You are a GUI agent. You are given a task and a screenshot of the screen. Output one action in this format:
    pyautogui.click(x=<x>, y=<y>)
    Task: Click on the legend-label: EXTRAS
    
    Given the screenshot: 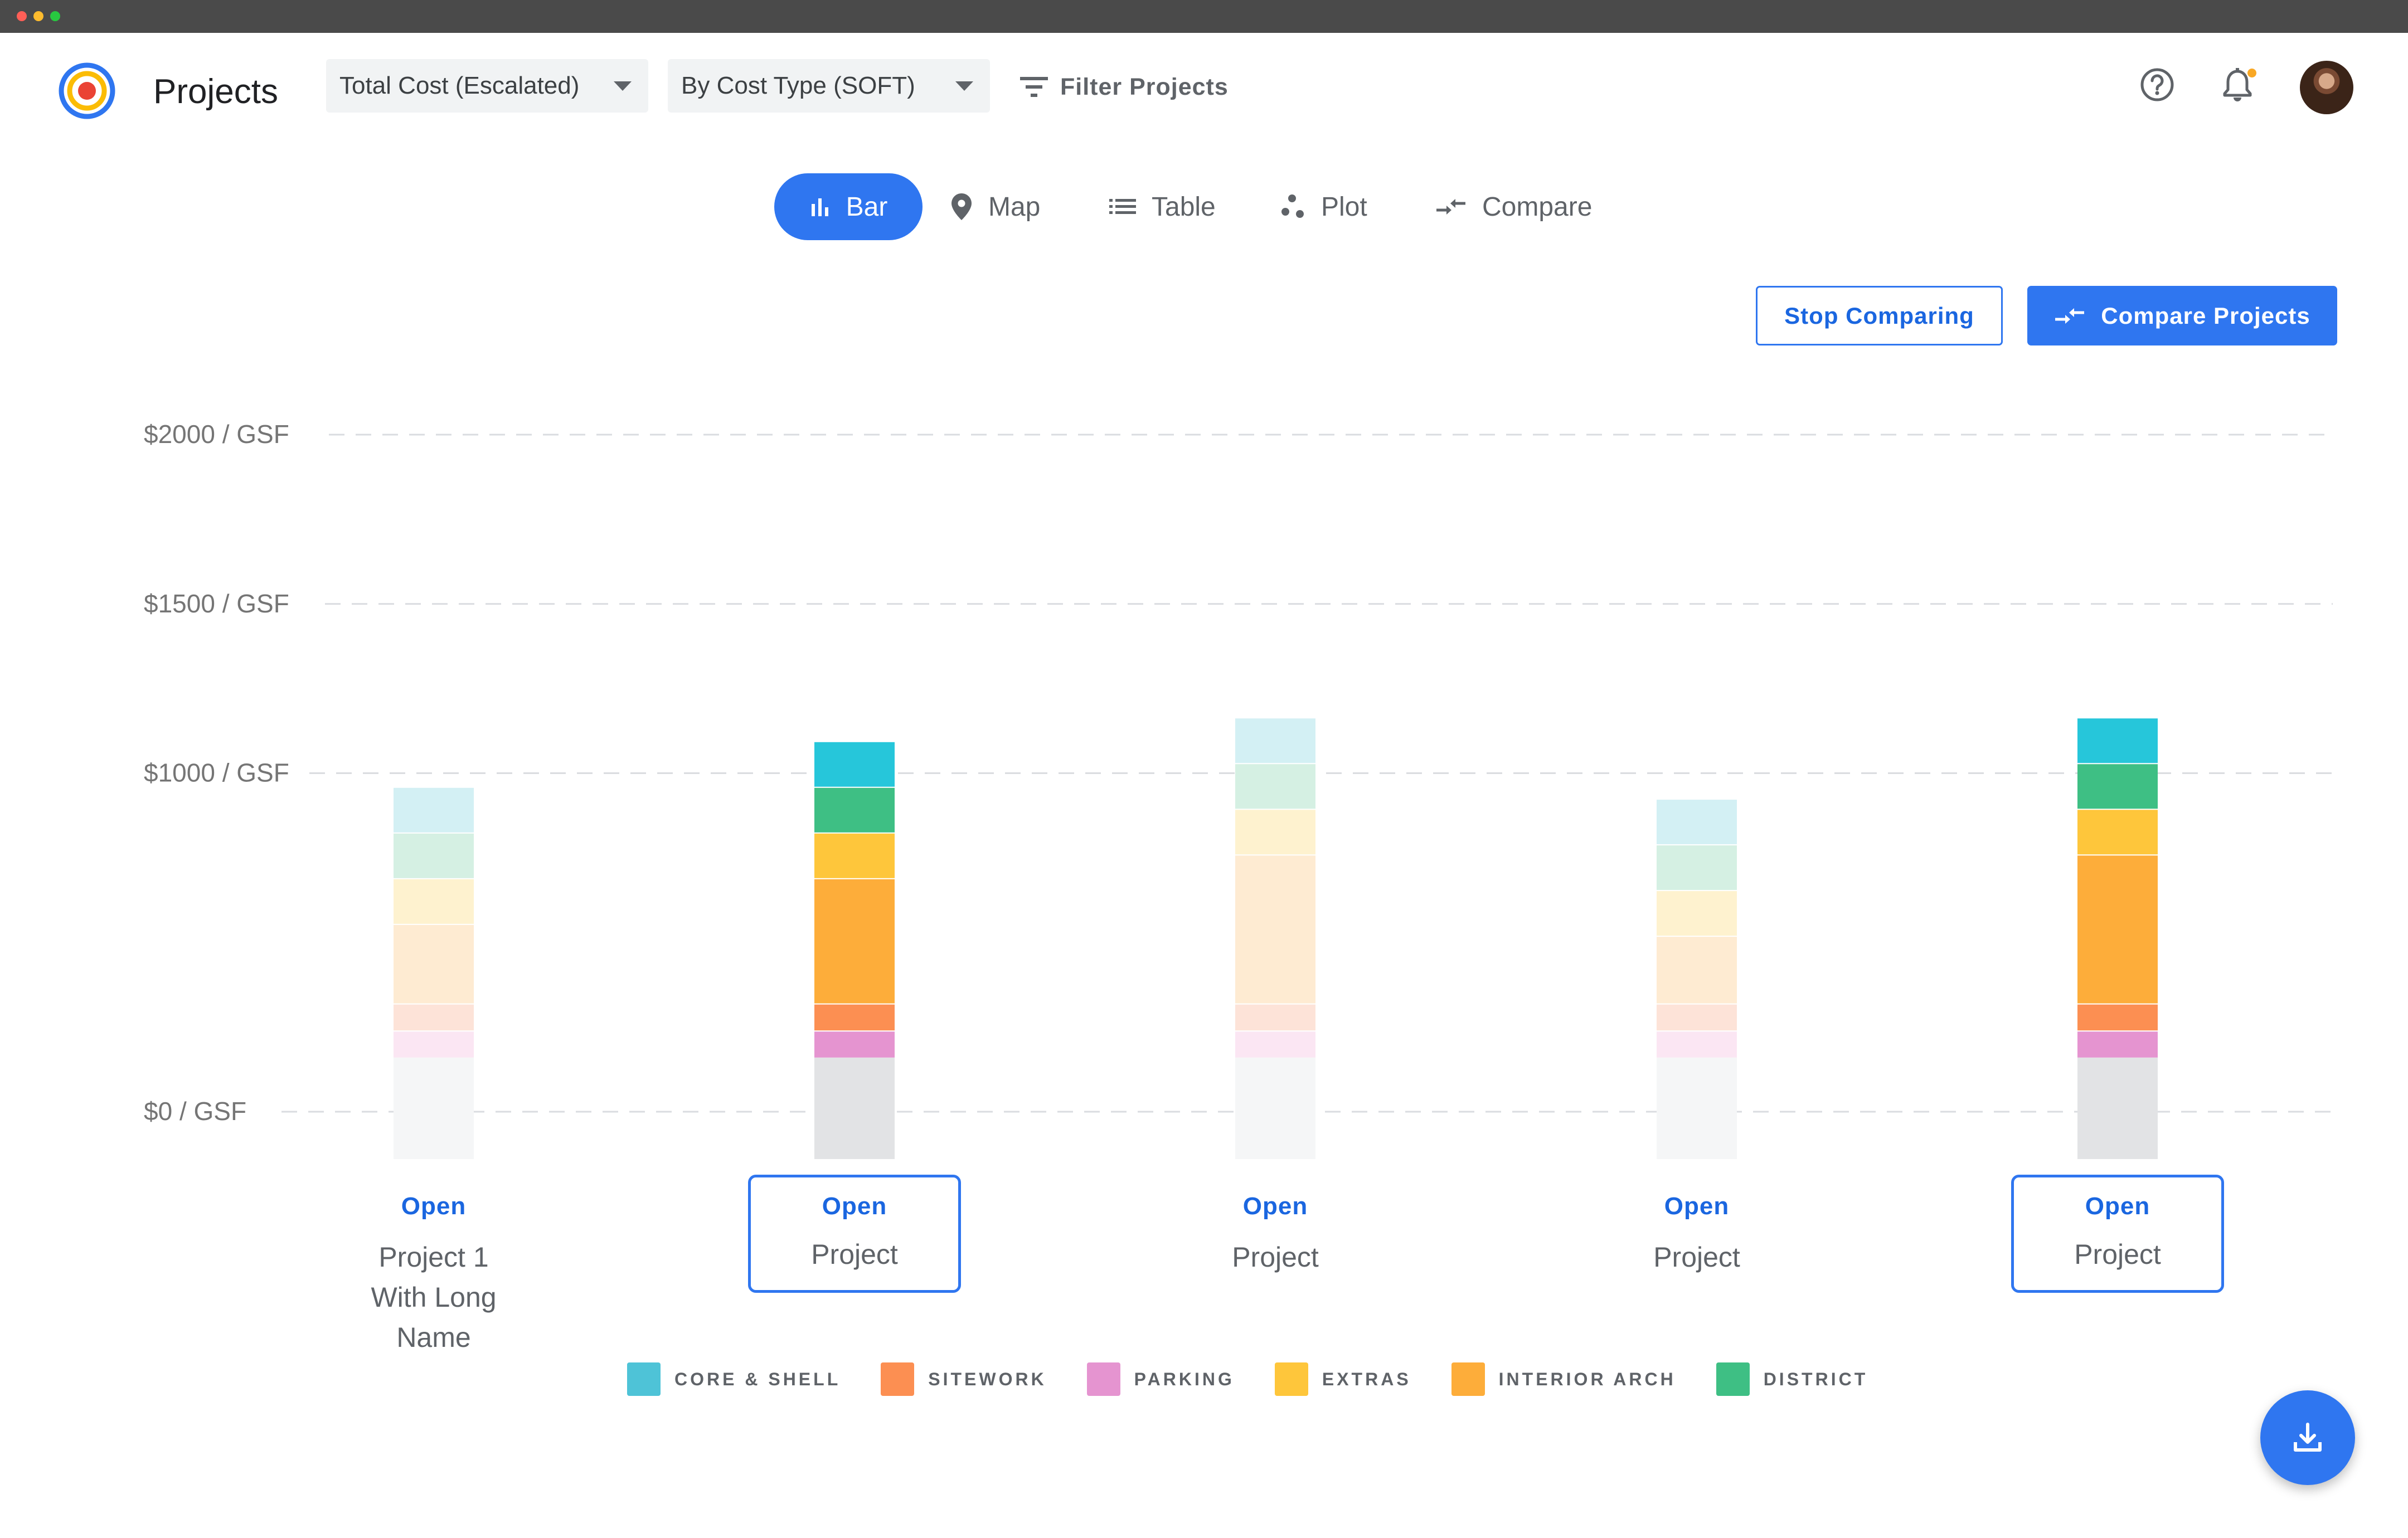 What is the action you would take?
    pyautogui.click(x=1367, y=1379)
    